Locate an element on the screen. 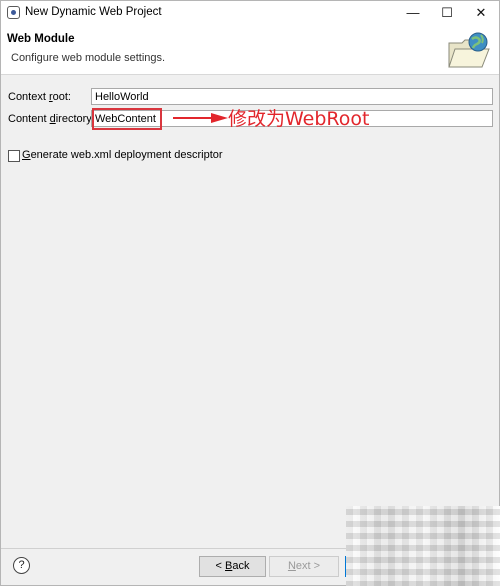 This screenshot has width=500, height=586. title-bar: New Dynamic Web Project — ☐ ✕ is located at coordinates (250, 13).